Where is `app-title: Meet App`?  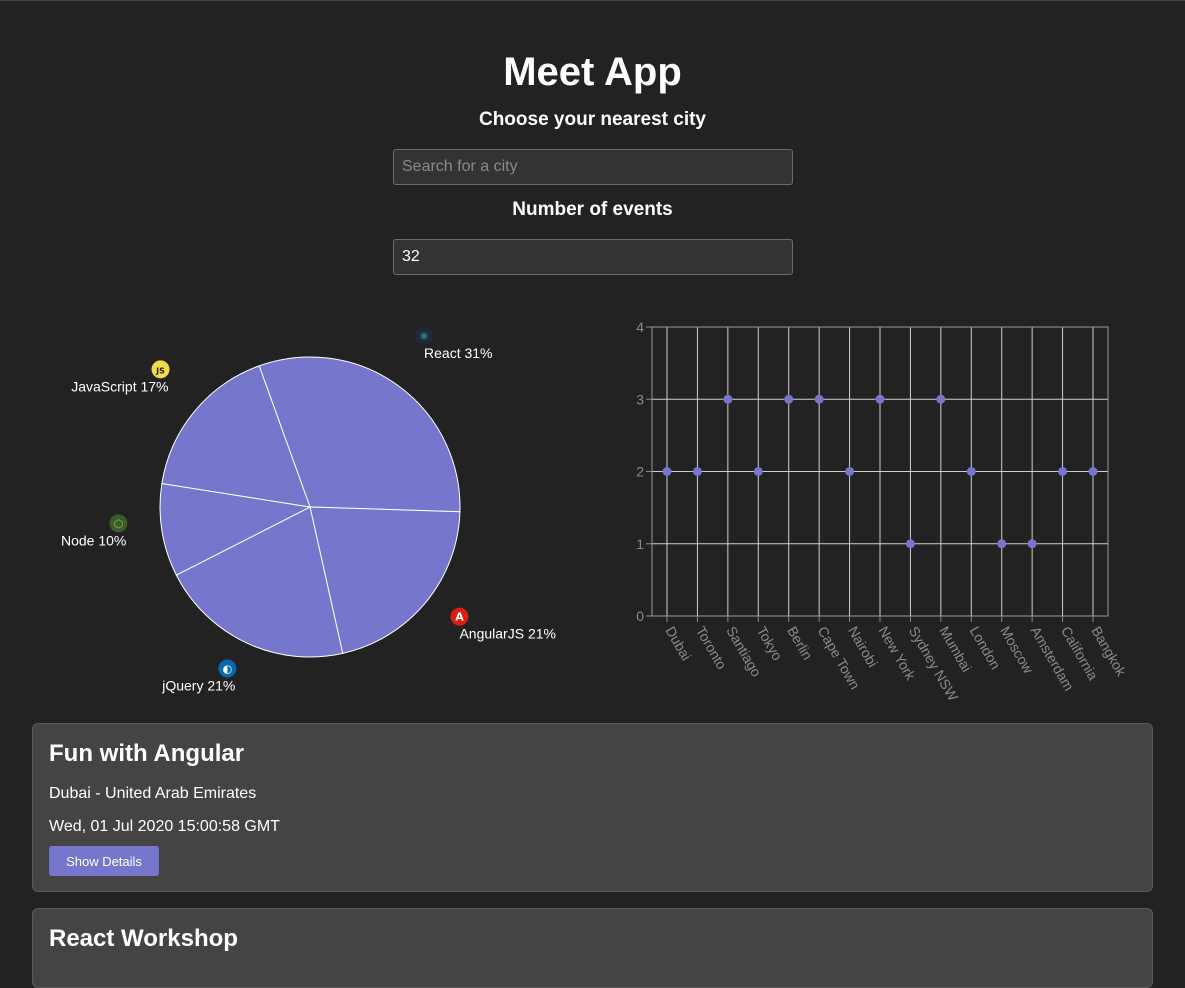
app-title: Meet App is located at coordinates (592, 72).